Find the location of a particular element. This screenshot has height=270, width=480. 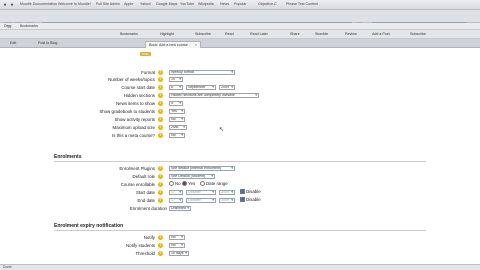

notify-select: No is located at coordinates (177, 237).